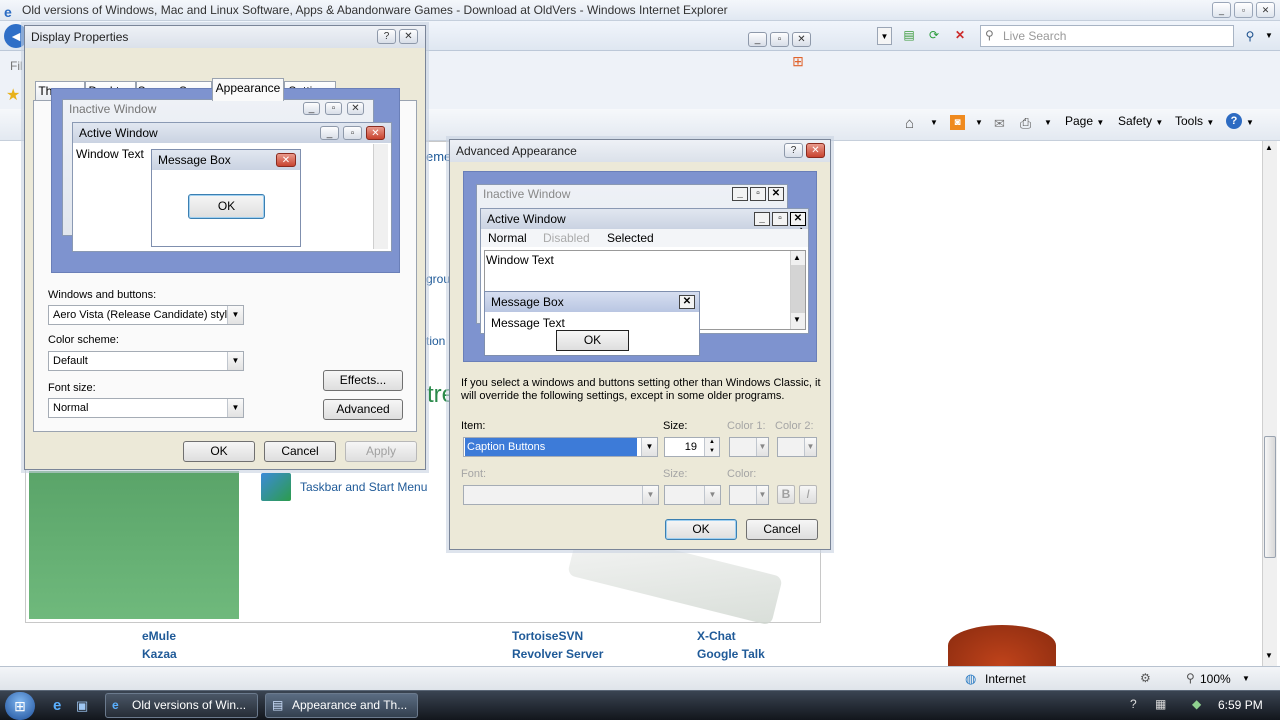 This screenshot has width=1280, height=720. I want to click on bold-button: B, so click(786, 494).